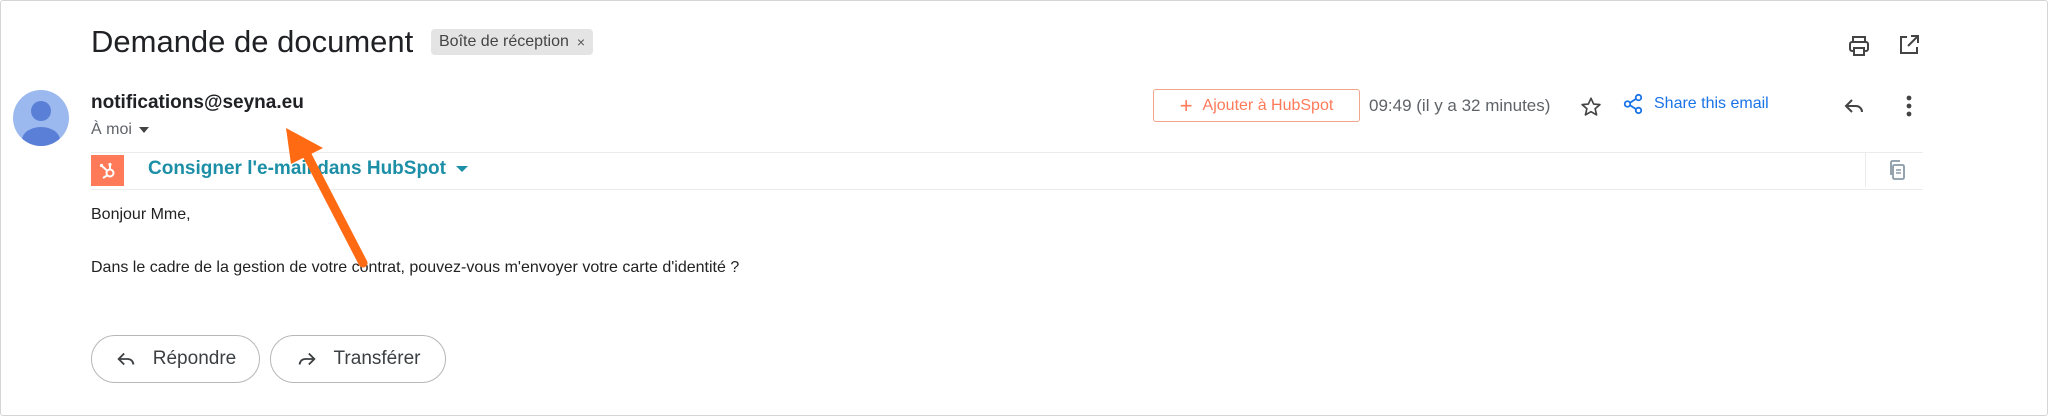 The image size is (2048, 416). I want to click on plus-icon: +, so click(1186, 105).